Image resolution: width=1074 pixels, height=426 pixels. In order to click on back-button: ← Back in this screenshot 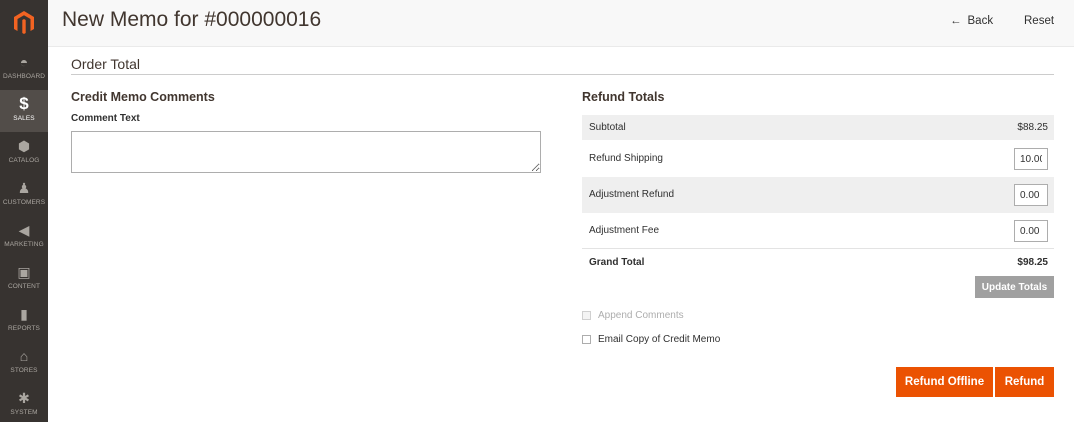, I will do `click(971, 21)`.